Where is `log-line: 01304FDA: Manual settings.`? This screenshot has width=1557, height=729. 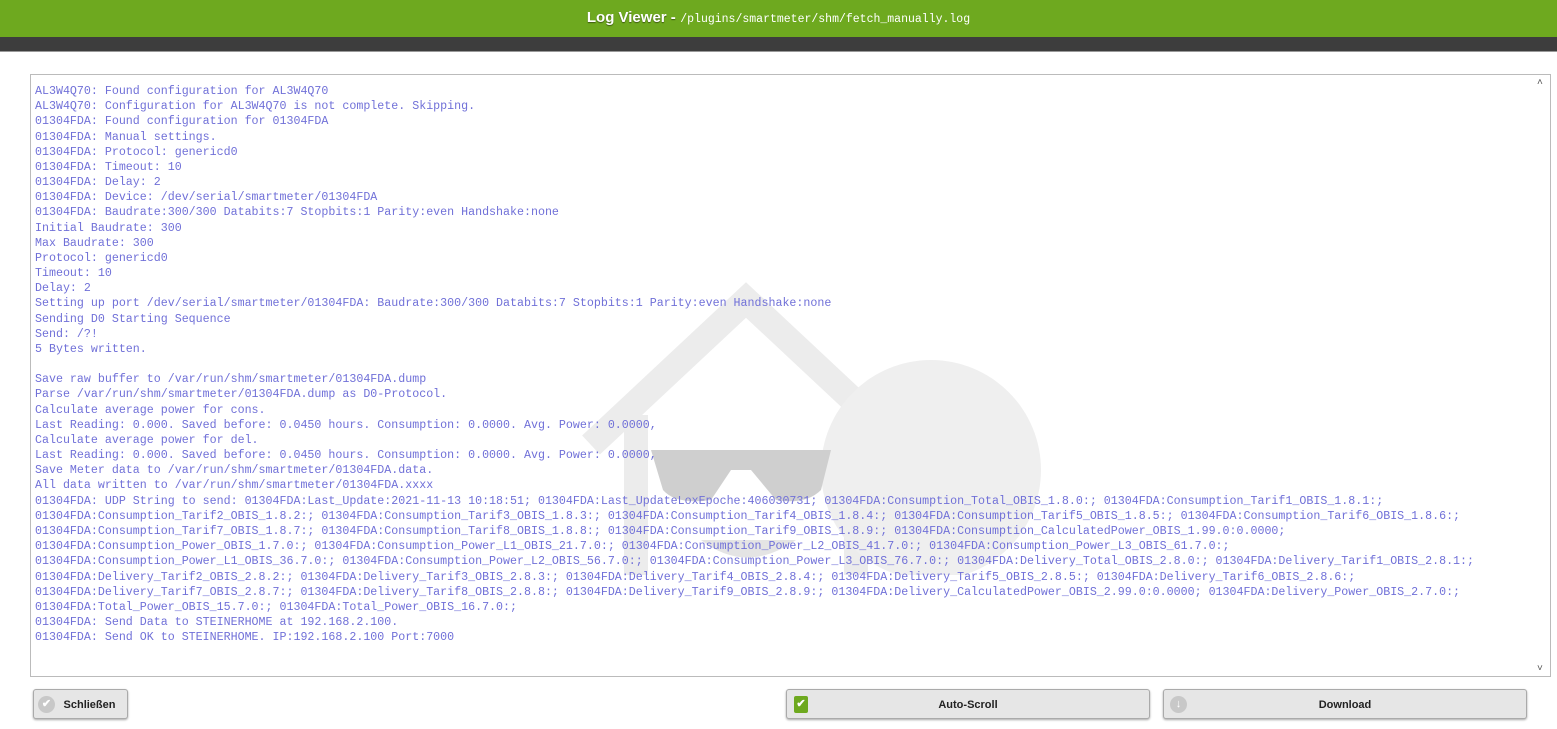 log-line: 01304FDA: Manual settings. is located at coordinates (126, 137).